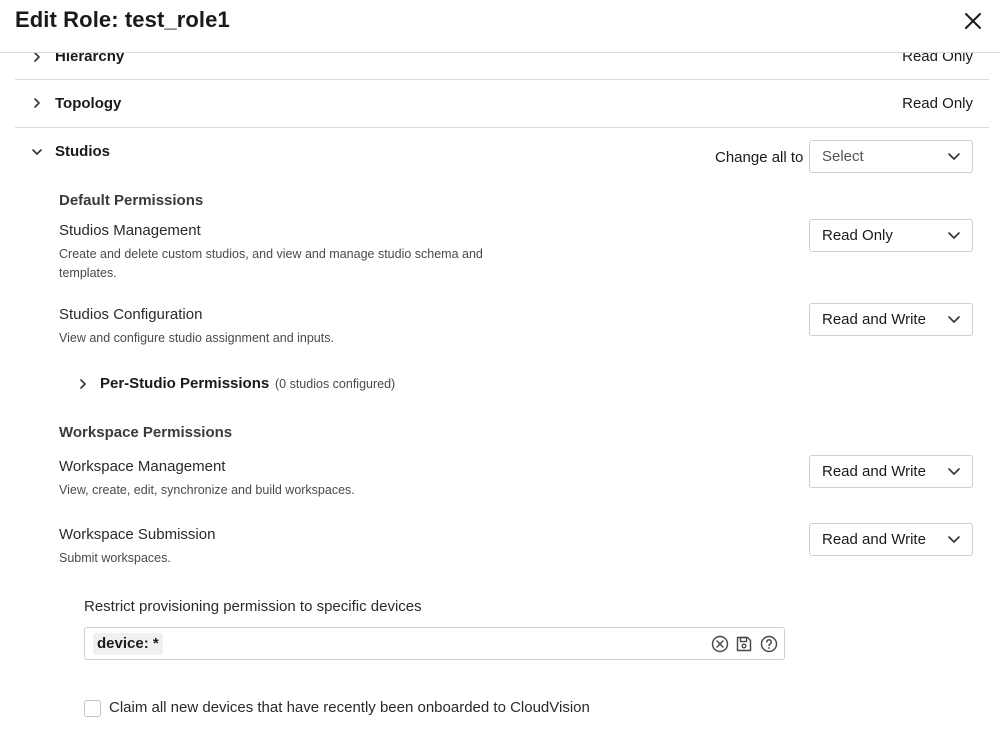 This screenshot has width=1000, height=730. What do you see at coordinates (891, 156) in the screenshot?
I see `change-all-select: Select` at bounding box center [891, 156].